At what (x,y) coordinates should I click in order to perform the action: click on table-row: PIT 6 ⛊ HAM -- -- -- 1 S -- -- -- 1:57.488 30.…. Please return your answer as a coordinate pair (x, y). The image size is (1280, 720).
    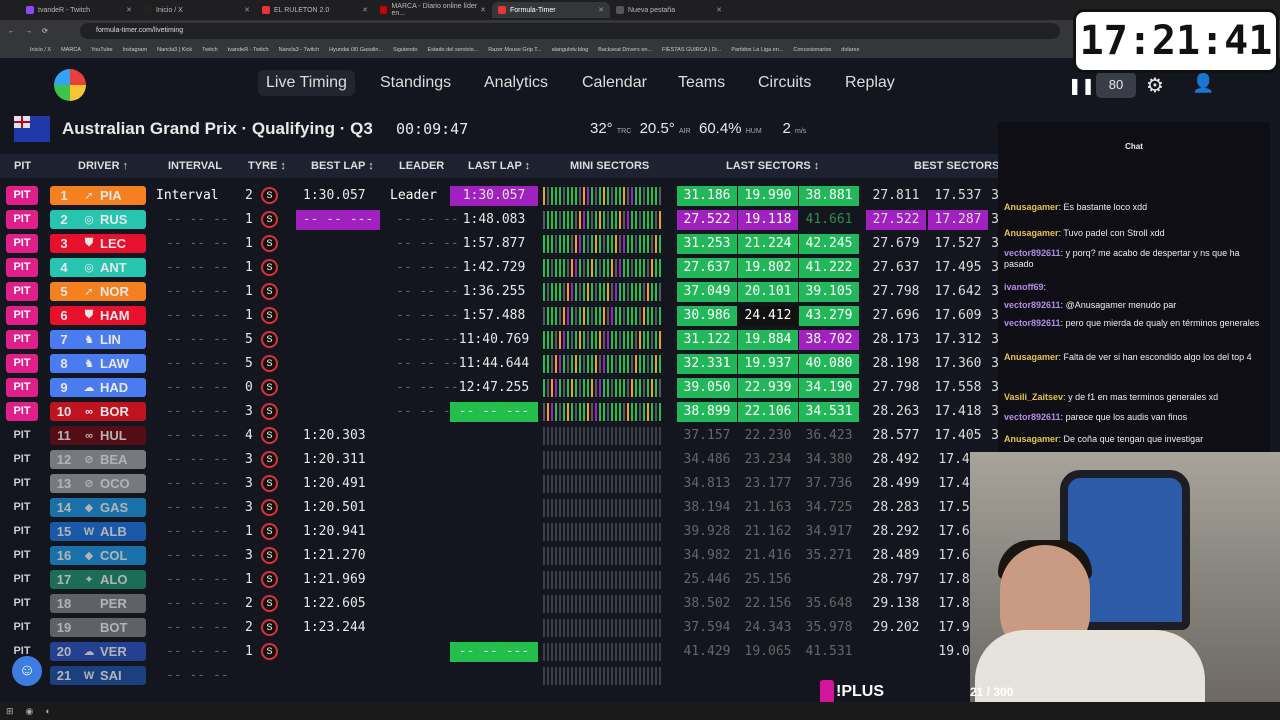
    Looking at the image, I should click on (500, 316).